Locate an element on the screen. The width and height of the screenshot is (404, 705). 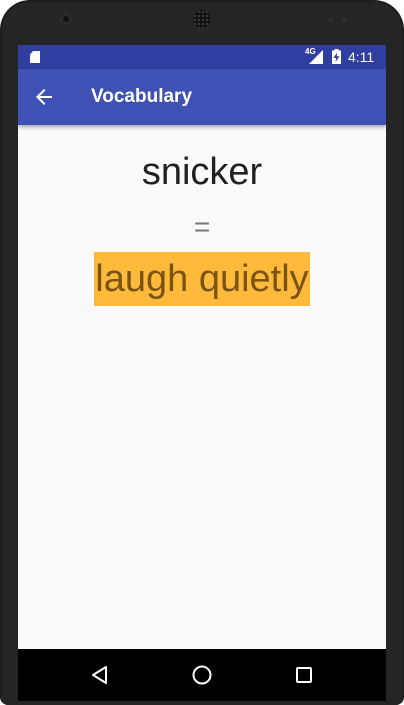
proximity-sensor is located at coordinates (330, 19).